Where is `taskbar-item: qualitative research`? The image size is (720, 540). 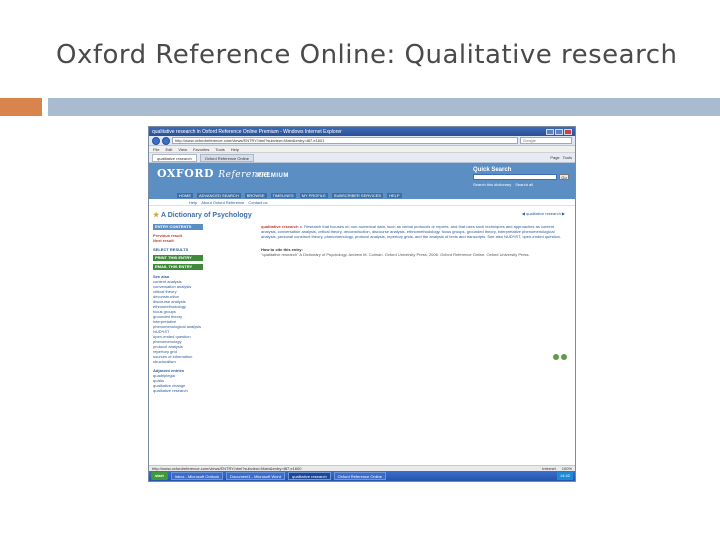 taskbar-item: qualitative research is located at coordinates (309, 476).